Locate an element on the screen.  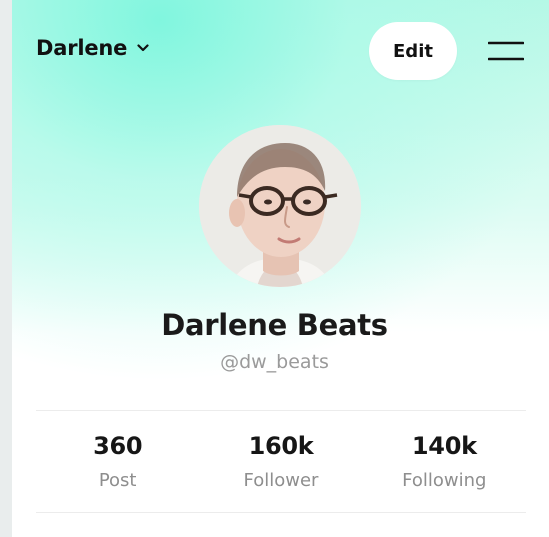
stat-value: 140k is located at coordinates (444, 446).